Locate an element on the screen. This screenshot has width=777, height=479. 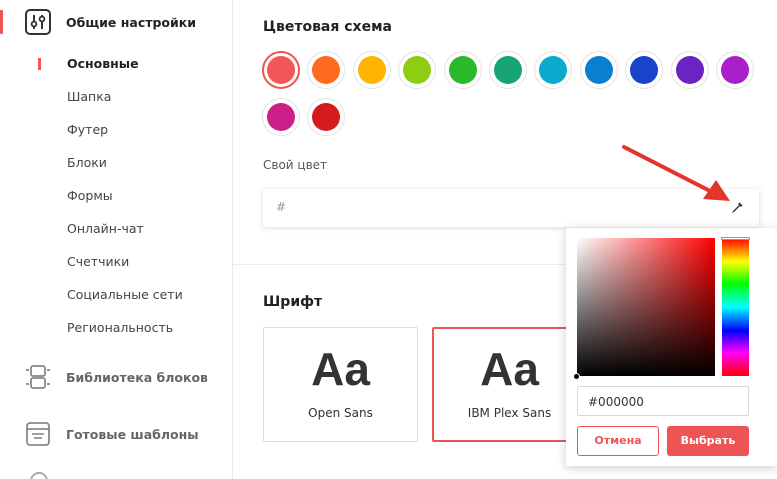
hex-input: #000000 is located at coordinates (663, 401).